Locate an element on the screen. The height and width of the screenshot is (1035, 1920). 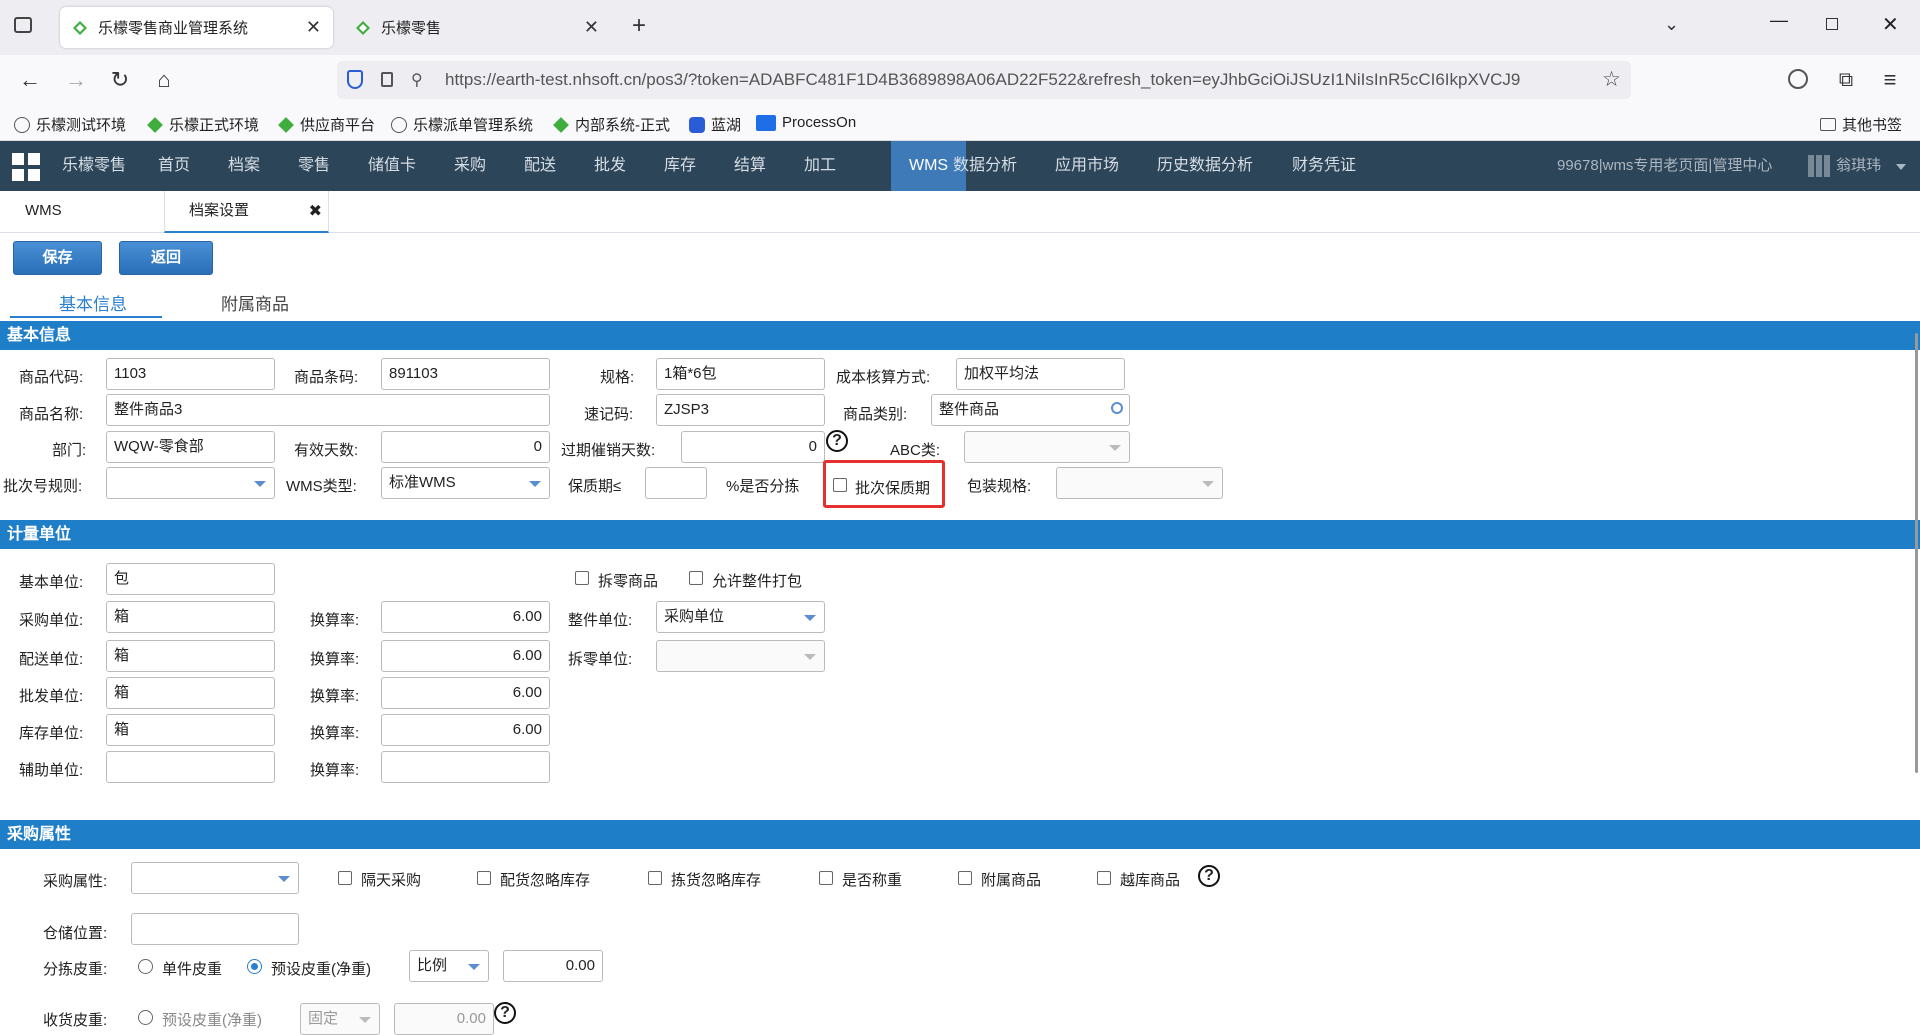
category-input: 整件商品 is located at coordinates (1030, 410).